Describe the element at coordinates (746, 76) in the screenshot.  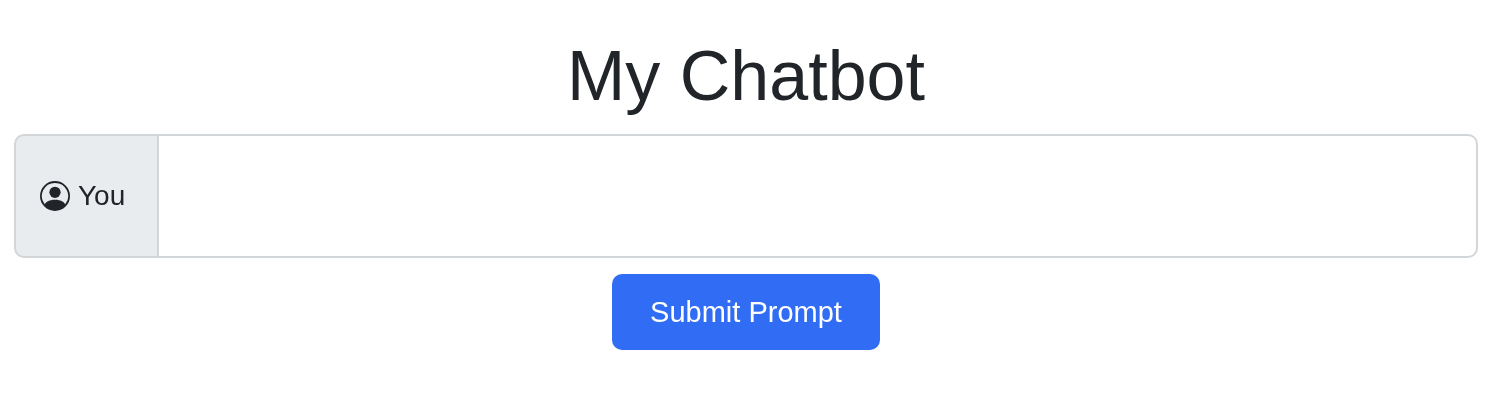
I see `page-title: My Chatbot` at that location.